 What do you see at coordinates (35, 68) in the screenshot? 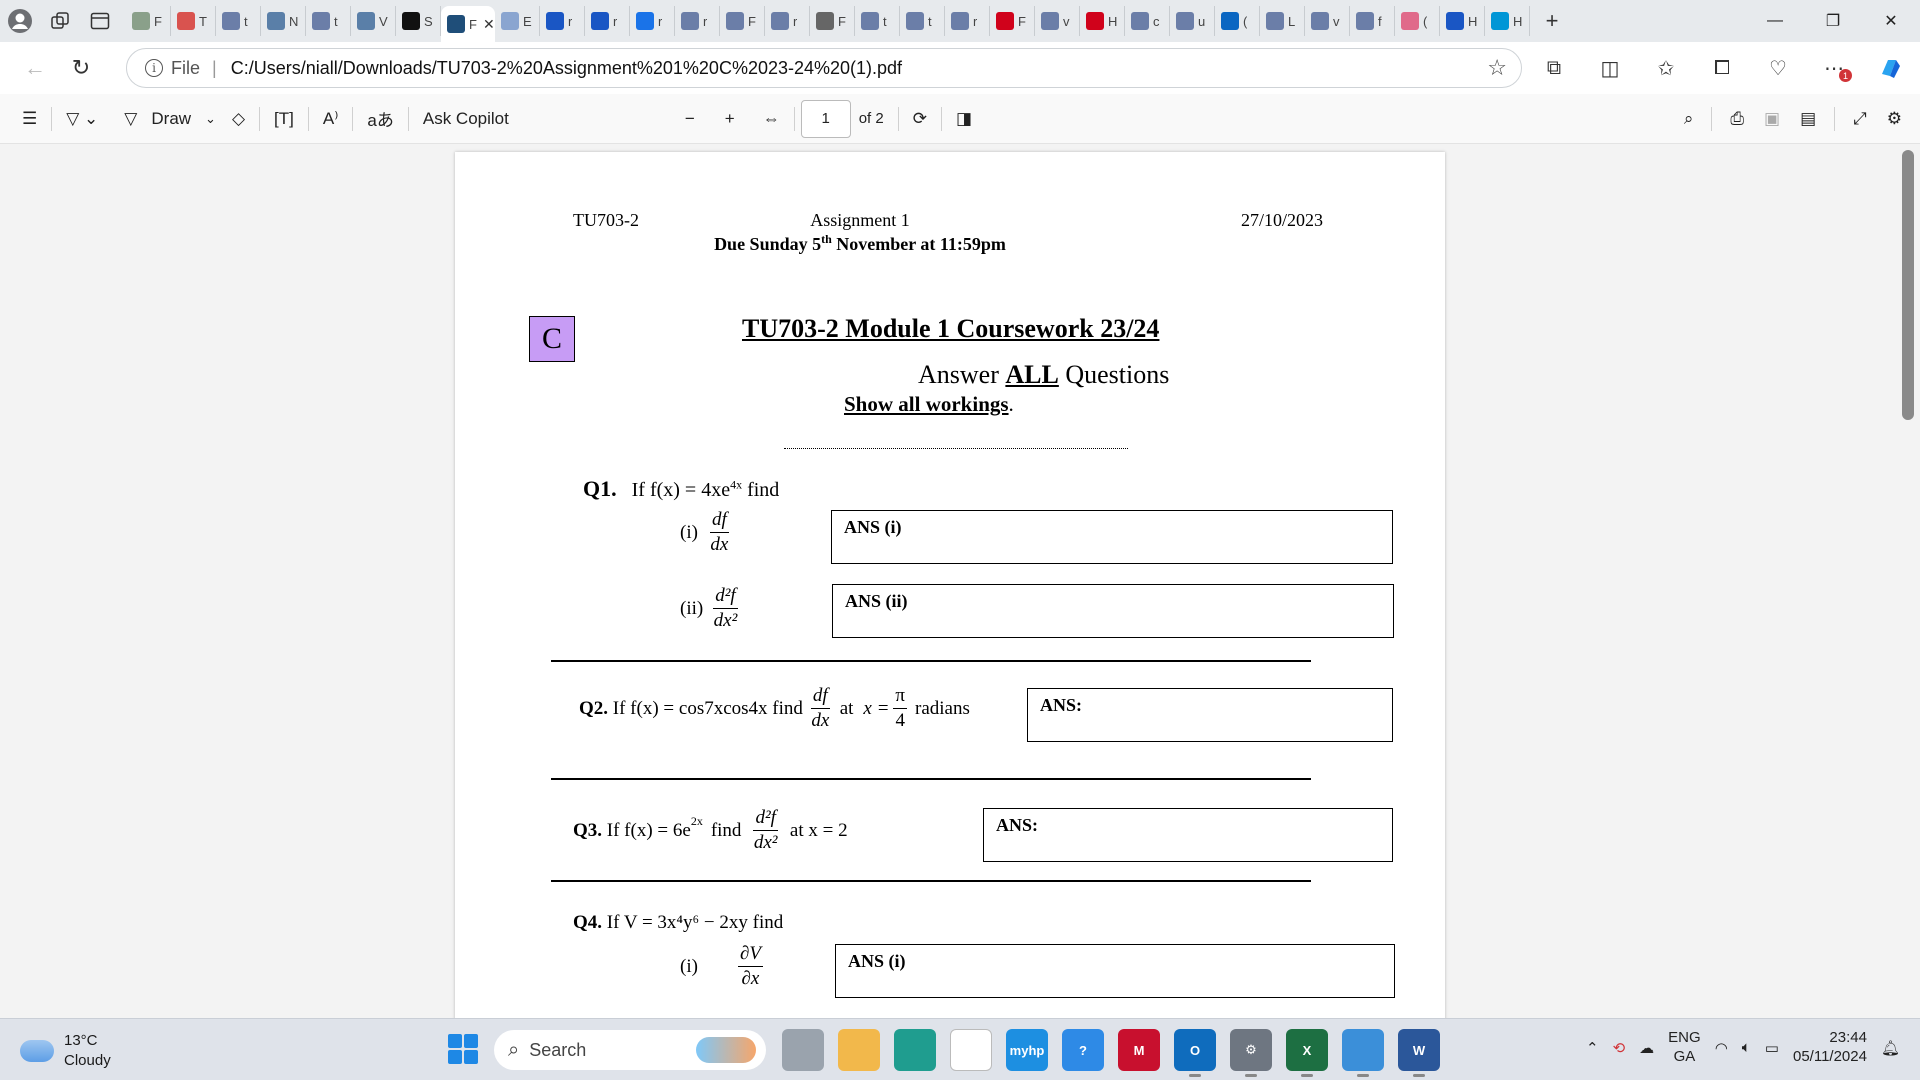
I see `back-button: ←` at bounding box center [35, 68].